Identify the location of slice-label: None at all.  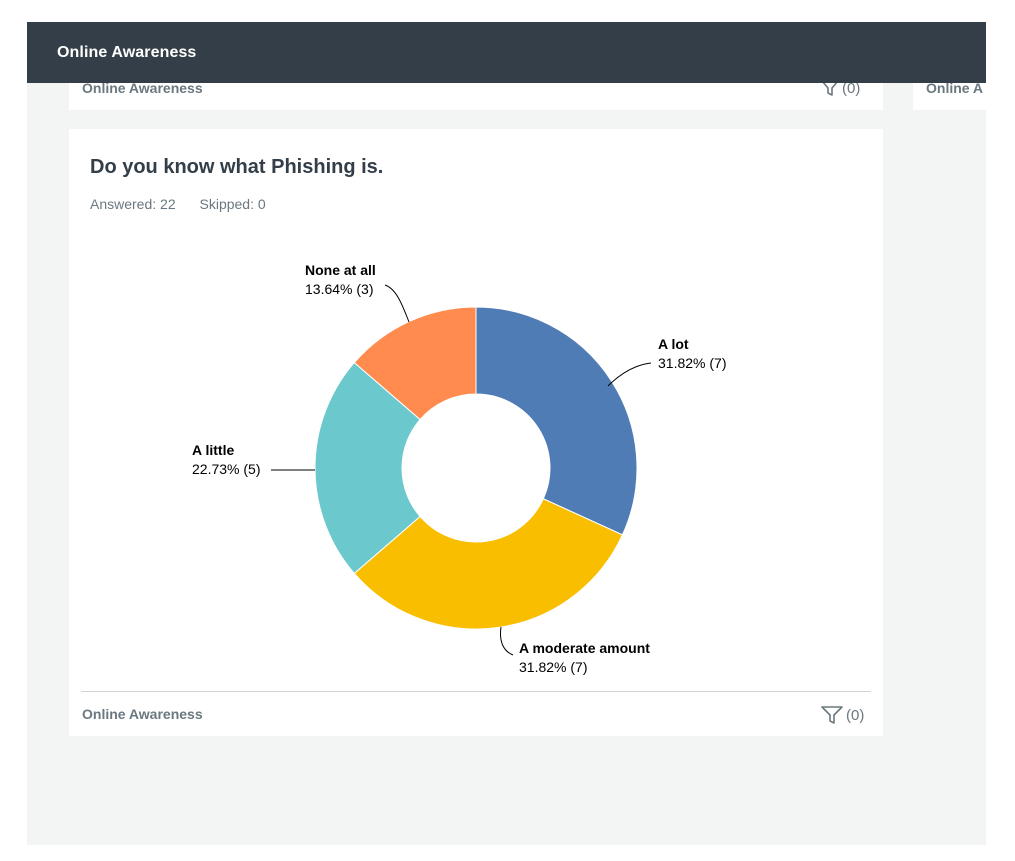
(340, 270).